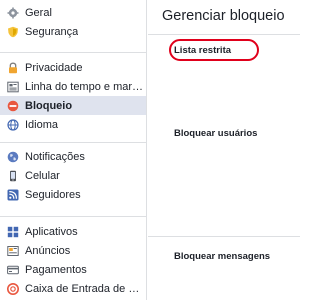 This screenshot has width=320, height=300. What do you see at coordinates (13, 176) in the screenshot?
I see `mobile-icon` at bounding box center [13, 176].